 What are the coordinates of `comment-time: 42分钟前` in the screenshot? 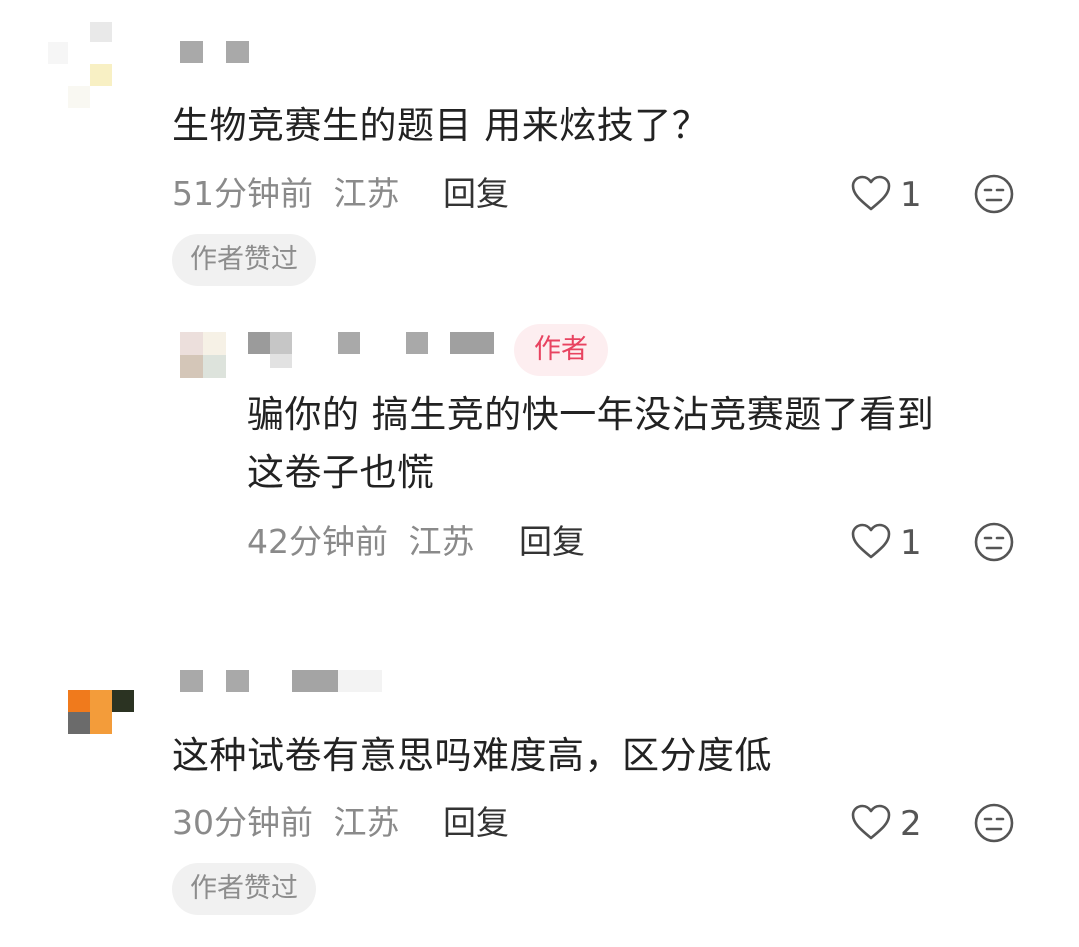 It's located at (317, 541).